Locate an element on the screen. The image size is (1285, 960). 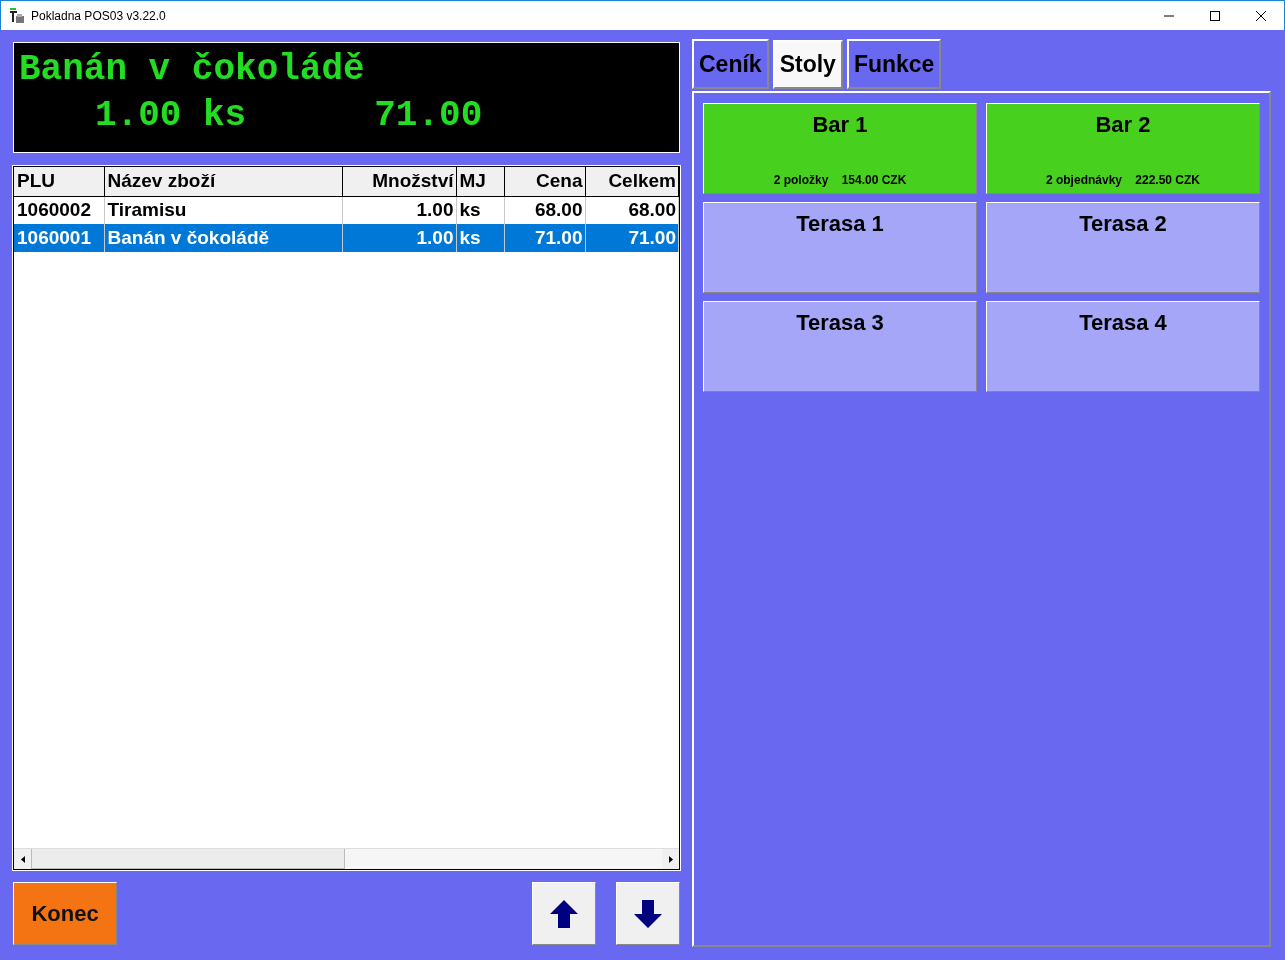
column-header: Název zboží is located at coordinates (223, 181).